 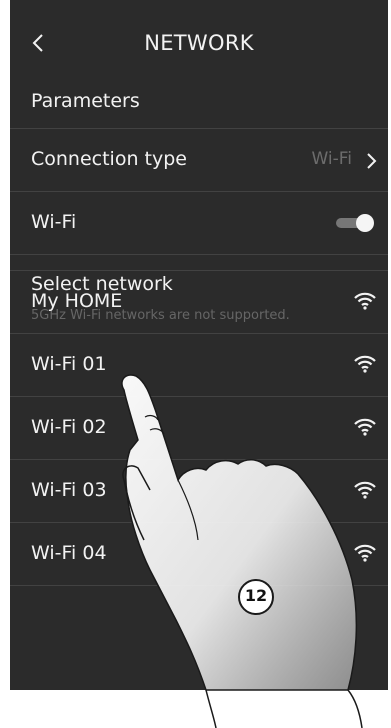 What do you see at coordinates (69, 427) in the screenshot?
I see `network-name: Wi-Fi 02` at bounding box center [69, 427].